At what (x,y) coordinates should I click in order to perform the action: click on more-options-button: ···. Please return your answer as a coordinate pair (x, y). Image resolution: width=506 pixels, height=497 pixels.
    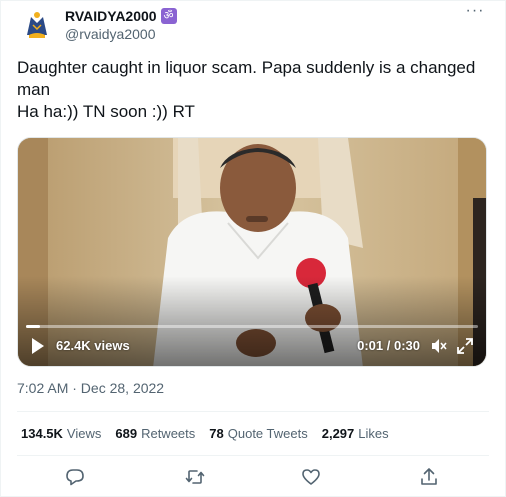
    Looking at the image, I should click on (475, 14).